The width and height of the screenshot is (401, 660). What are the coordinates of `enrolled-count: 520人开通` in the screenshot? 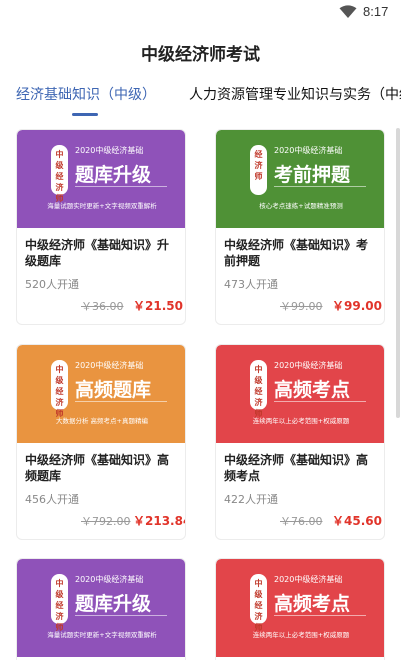 It's located at (52, 284).